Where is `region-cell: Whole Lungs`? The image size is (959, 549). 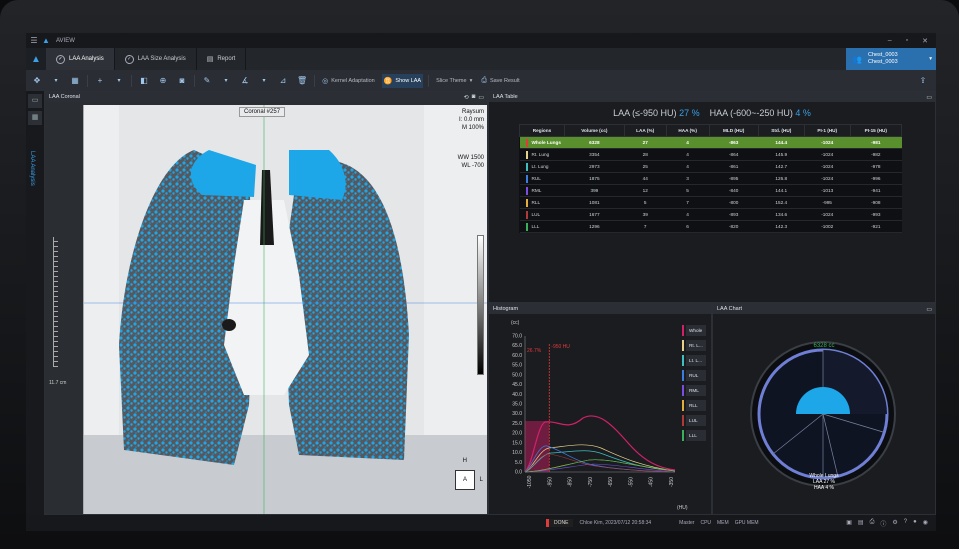 region-cell: Whole Lungs is located at coordinates (542, 142).